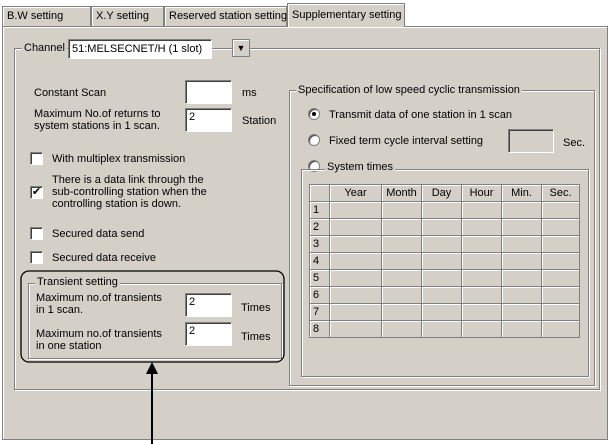 Image resolution: width=612 pixels, height=444 pixels. What do you see at coordinates (152, 368) in the screenshot?
I see `arrow-head-icon` at bounding box center [152, 368].